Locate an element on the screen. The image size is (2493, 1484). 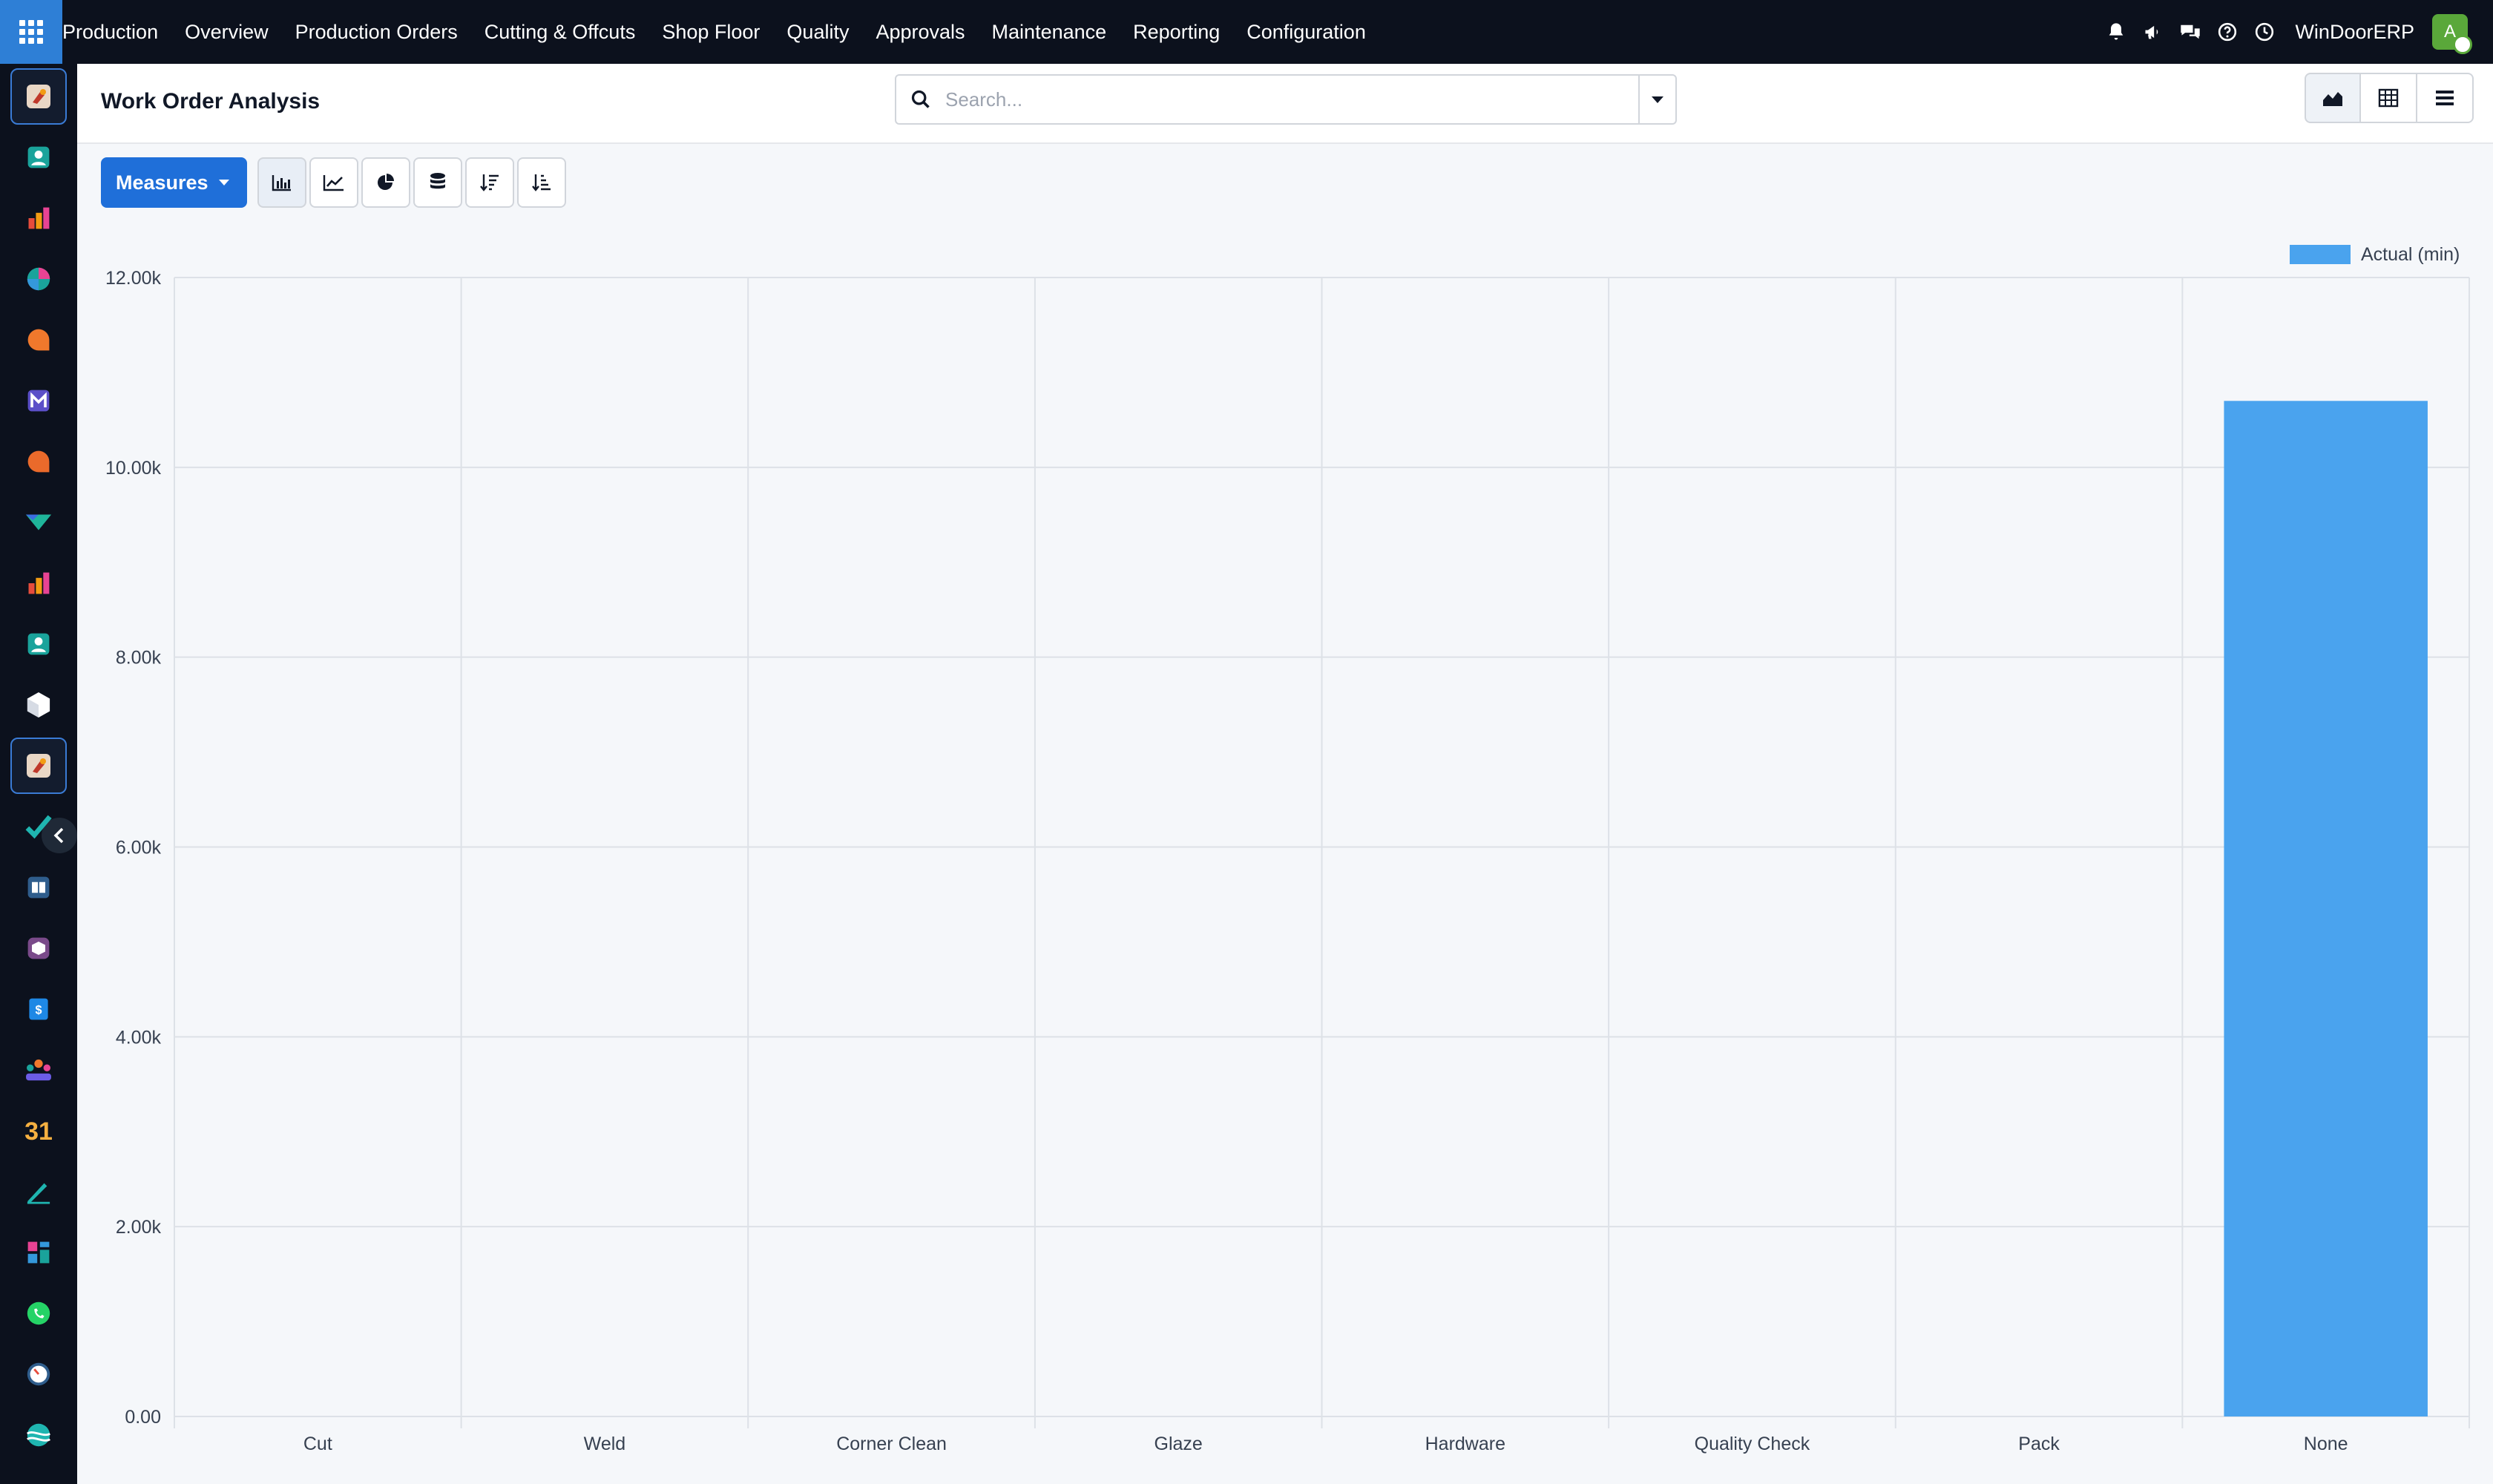
sidebar-app-manufacturing-active is located at coordinates (38, 766).